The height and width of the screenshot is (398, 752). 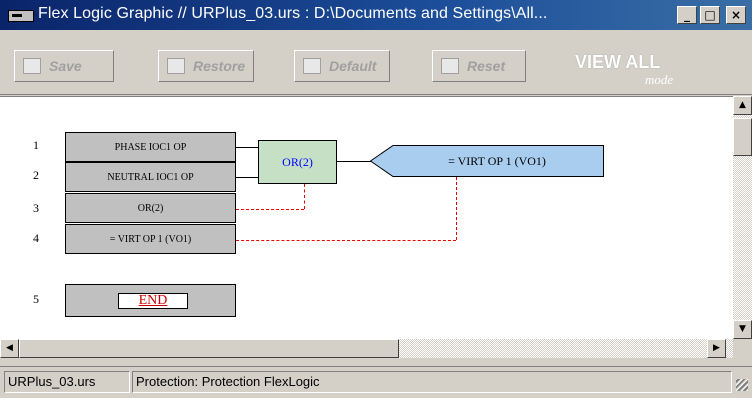 I want to click on row-number-2: 2, so click(x=36, y=175).